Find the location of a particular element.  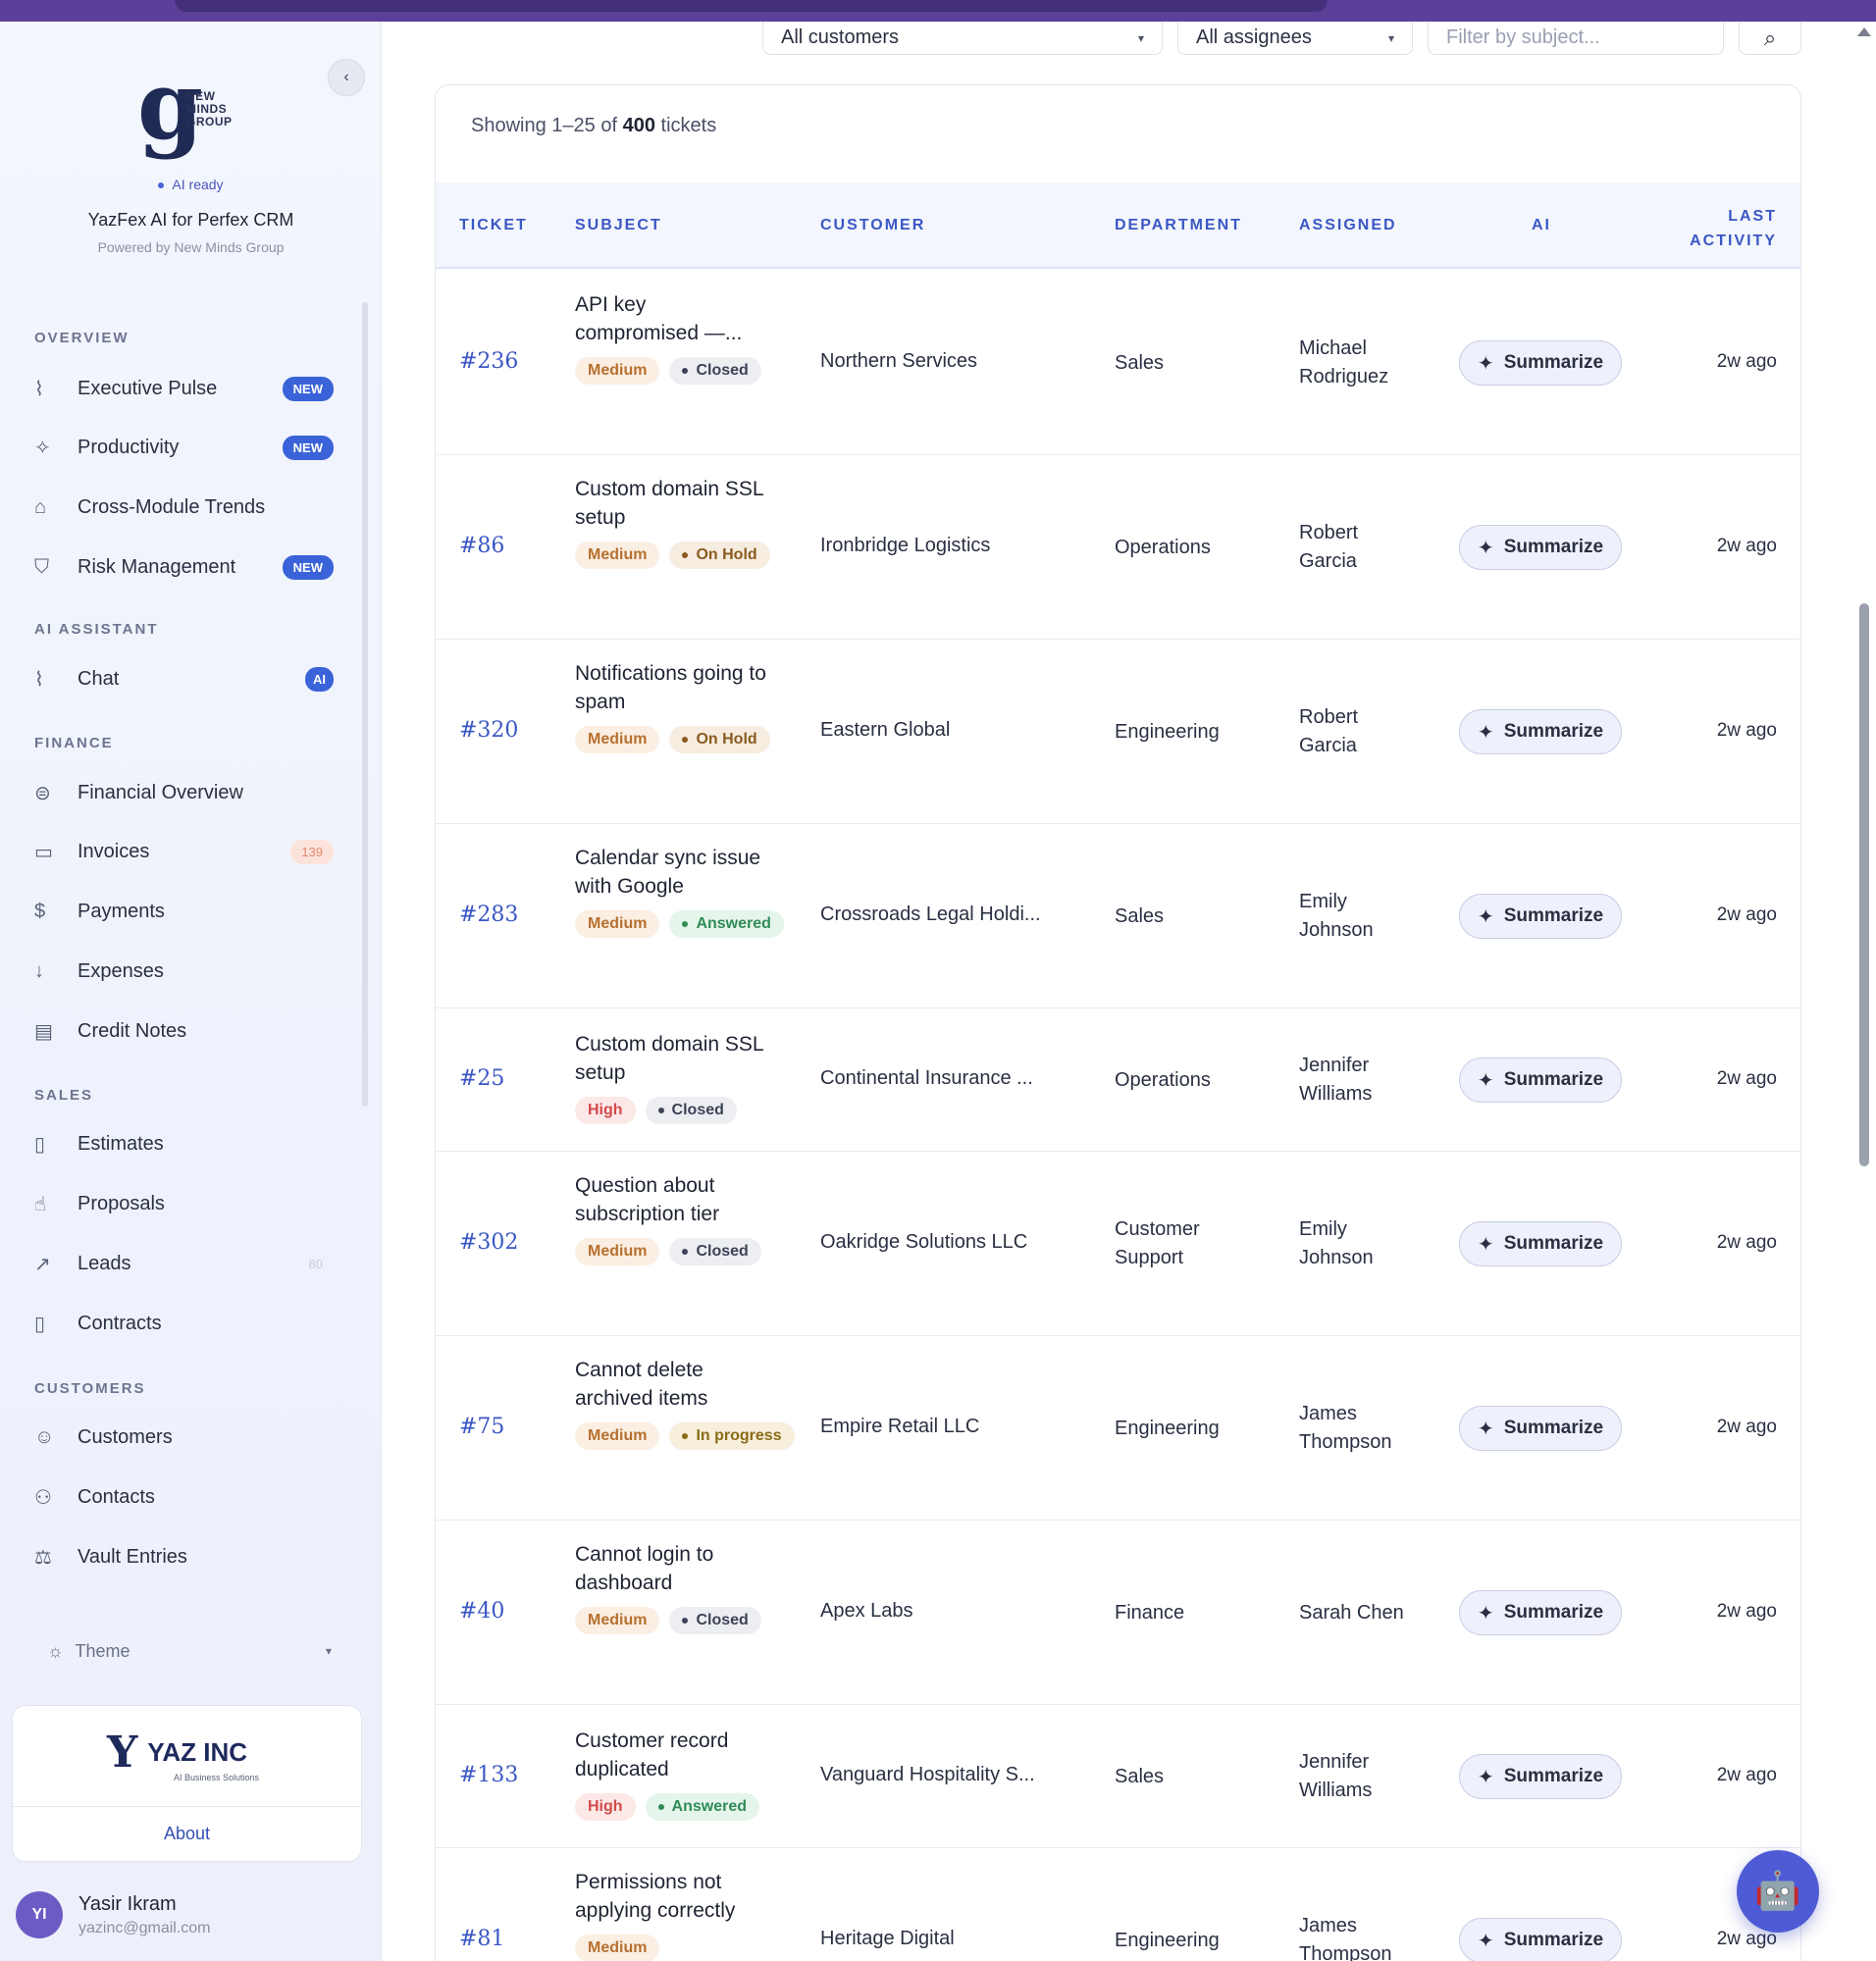

ticket-id-link: #236 is located at coordinates (488, 361).